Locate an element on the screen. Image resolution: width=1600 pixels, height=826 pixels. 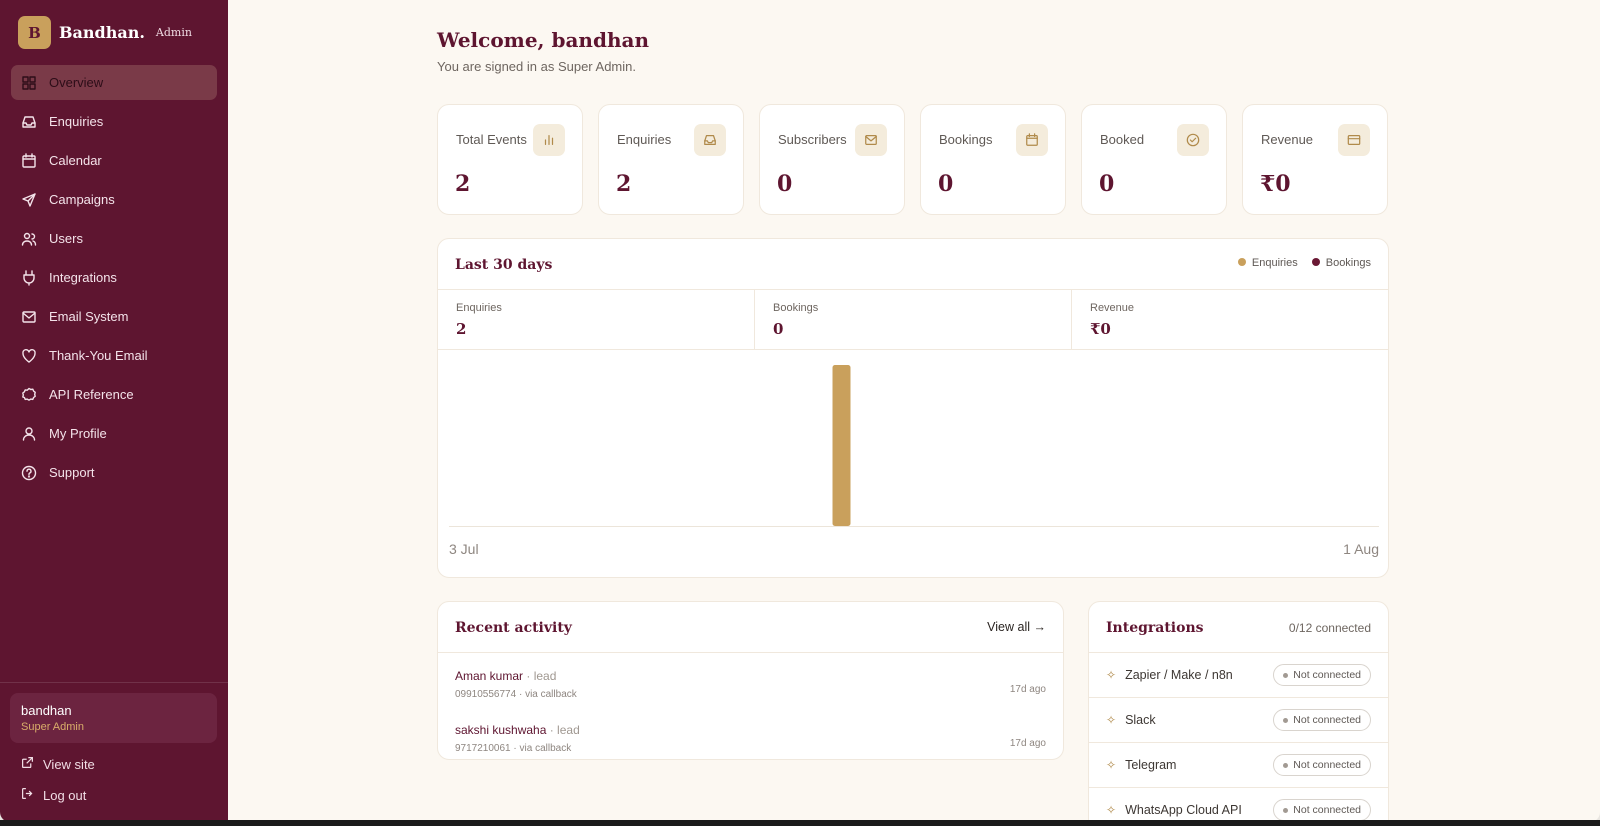
kpi-value: 2 is located at coordinates (461, 329).